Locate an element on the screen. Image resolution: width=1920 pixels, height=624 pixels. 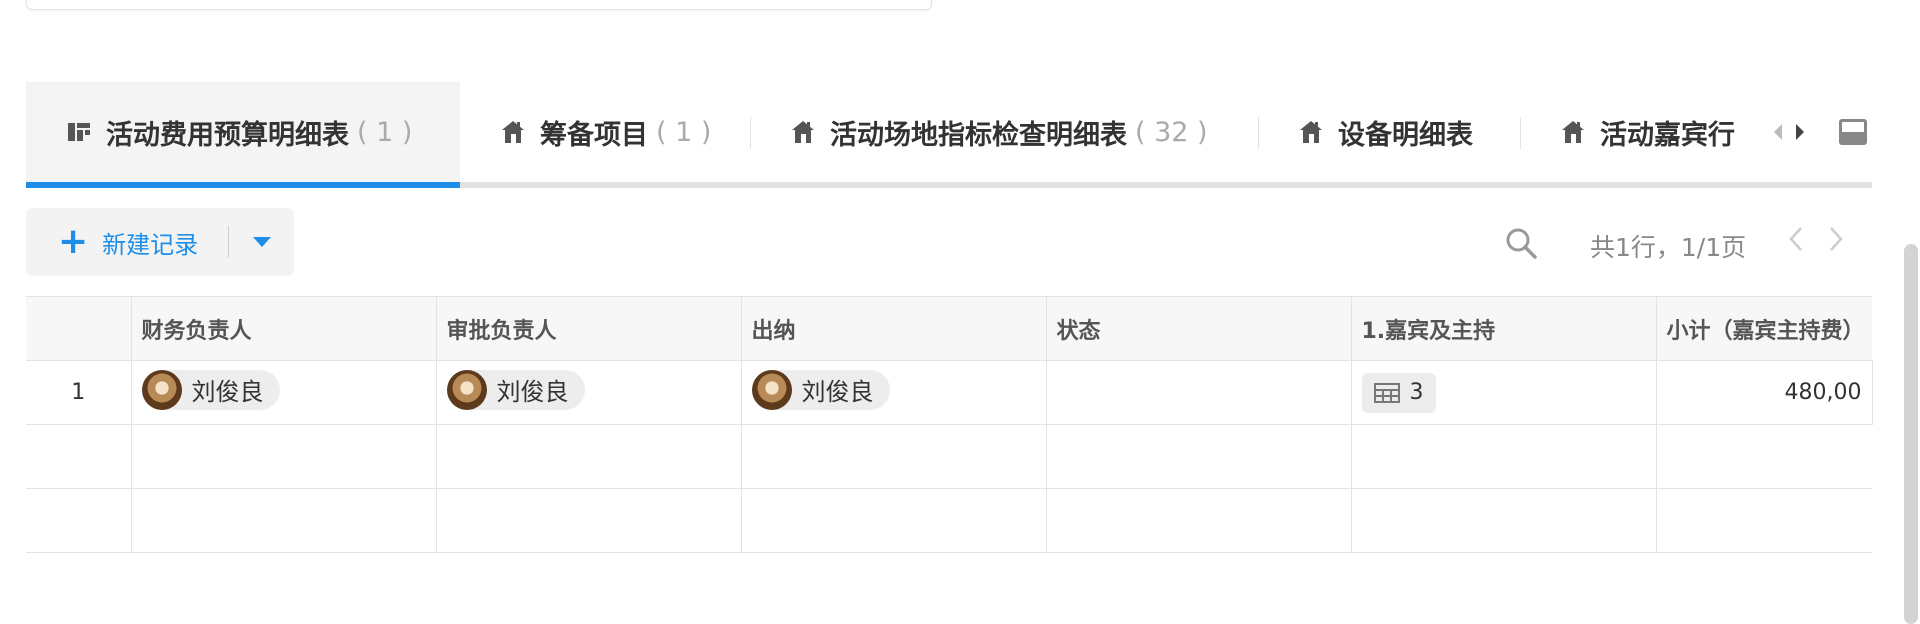
row-number-header is located at coordinates (78, 328).